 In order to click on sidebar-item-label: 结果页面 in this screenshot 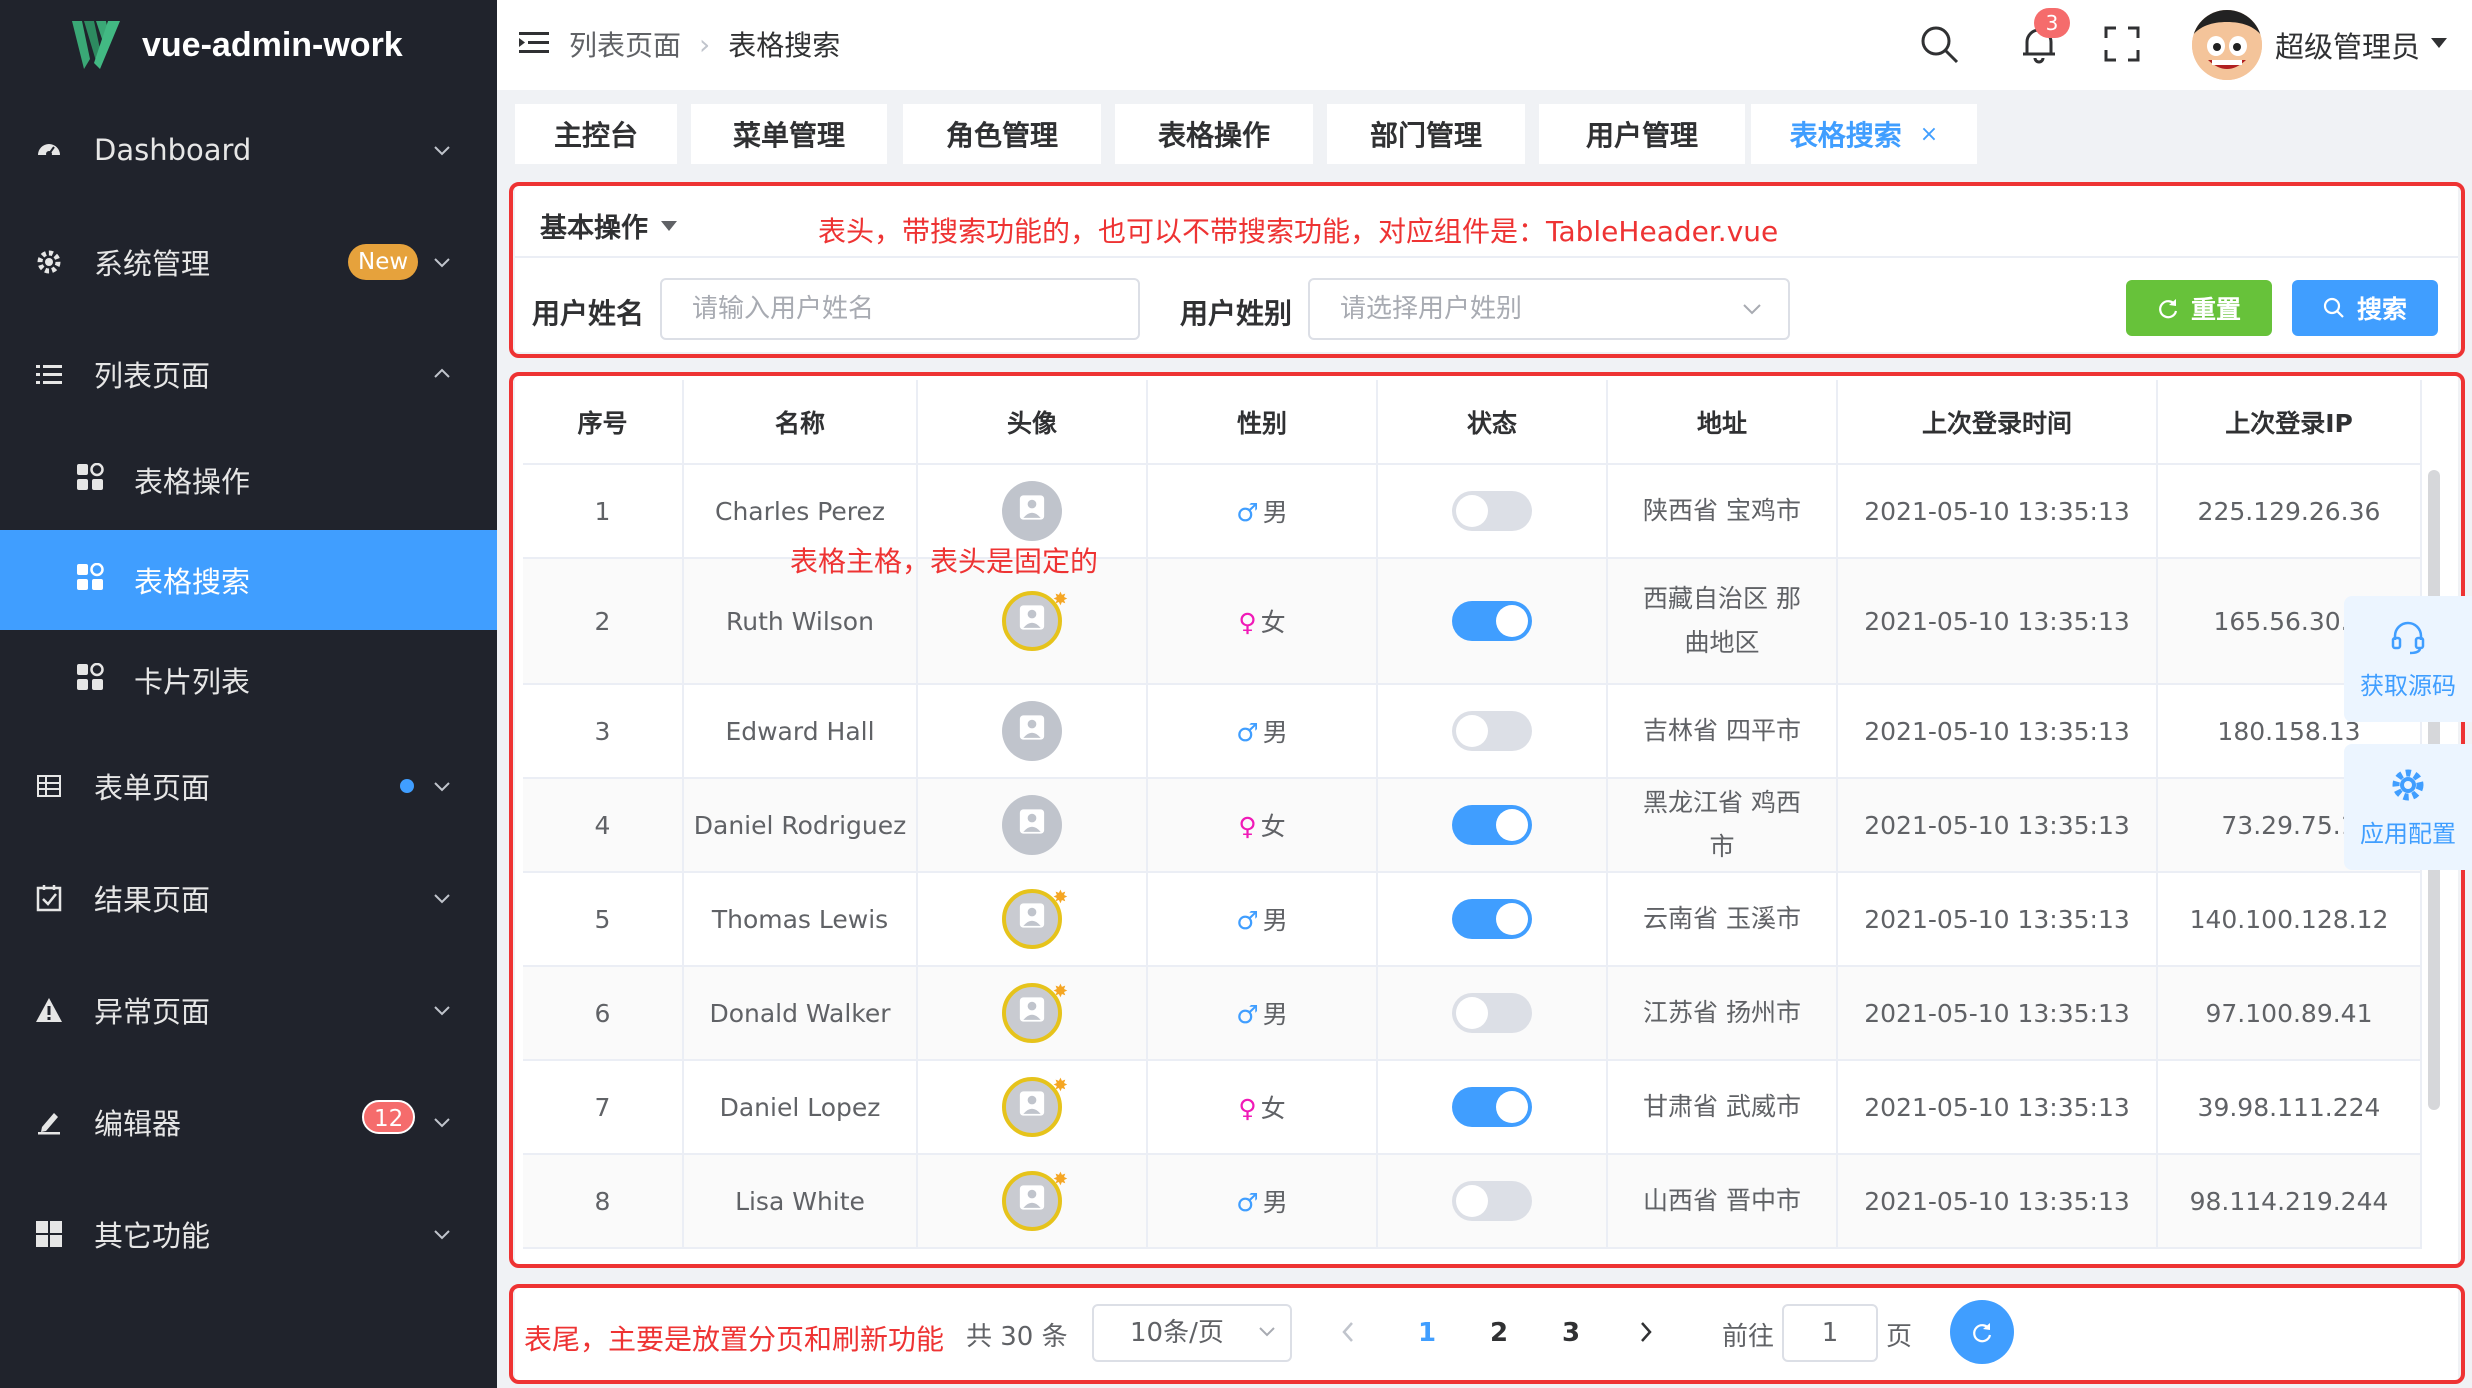, I will do `click(152, 900)`.